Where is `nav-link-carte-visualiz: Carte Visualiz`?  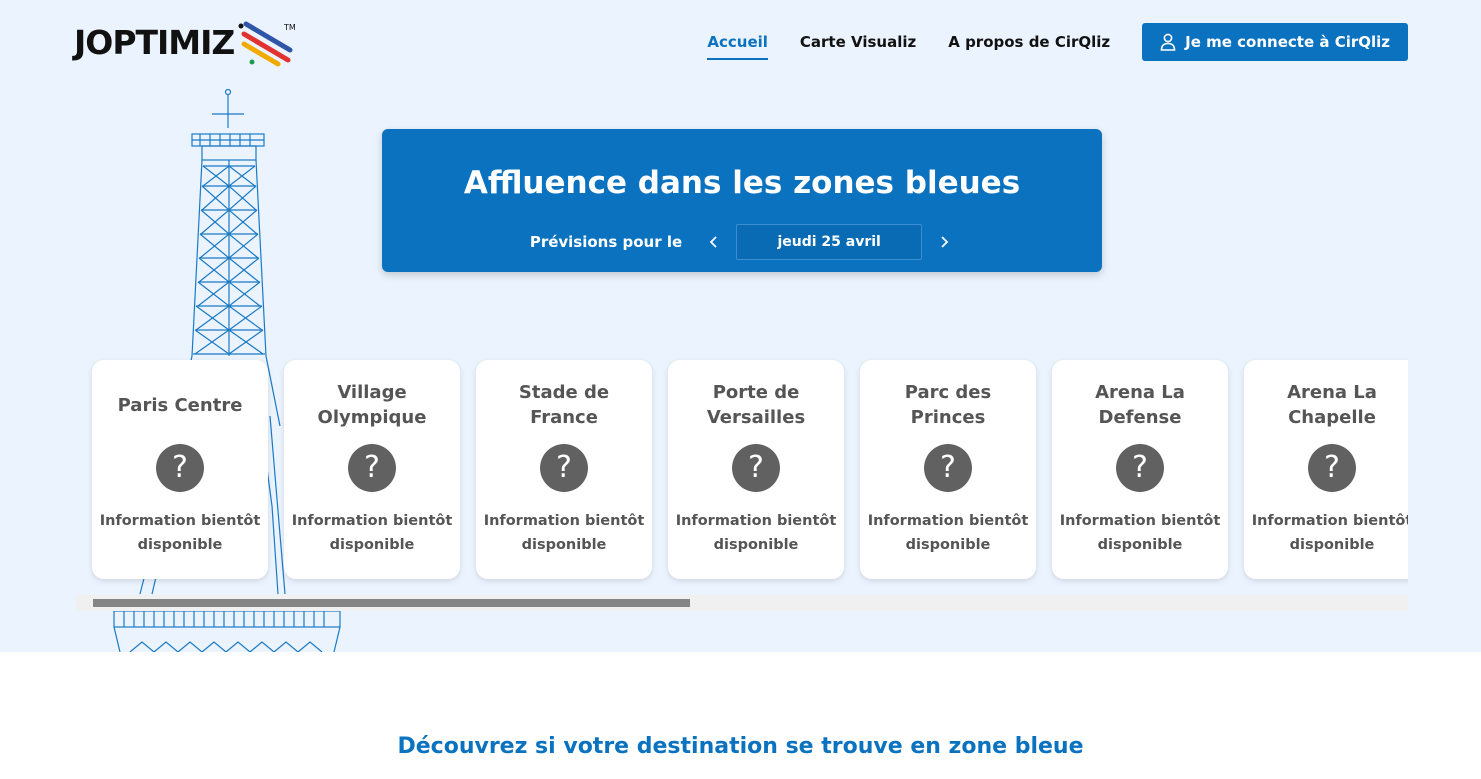
nav-link-carte-visualiz: Carte Visualiz is located at coordinates (858, 42).